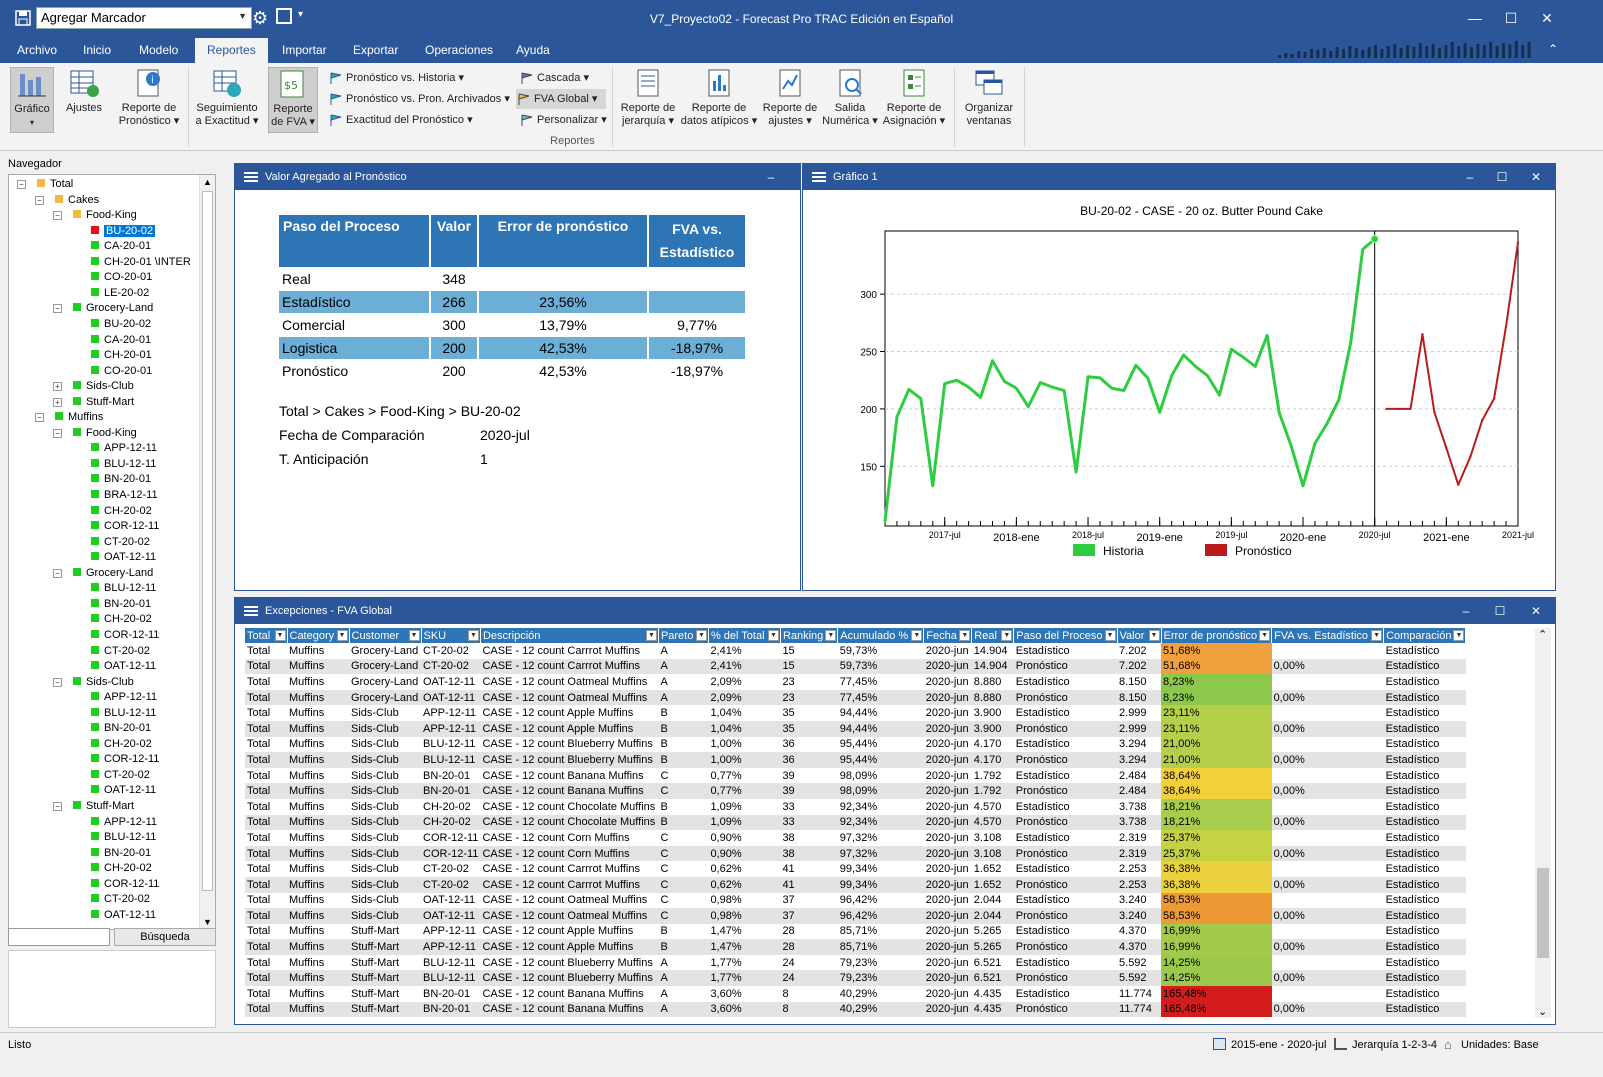  Describe the element at coordinates (1500, 1045) in the screenshot. I see `status-units: Unidades: Base` at that location.